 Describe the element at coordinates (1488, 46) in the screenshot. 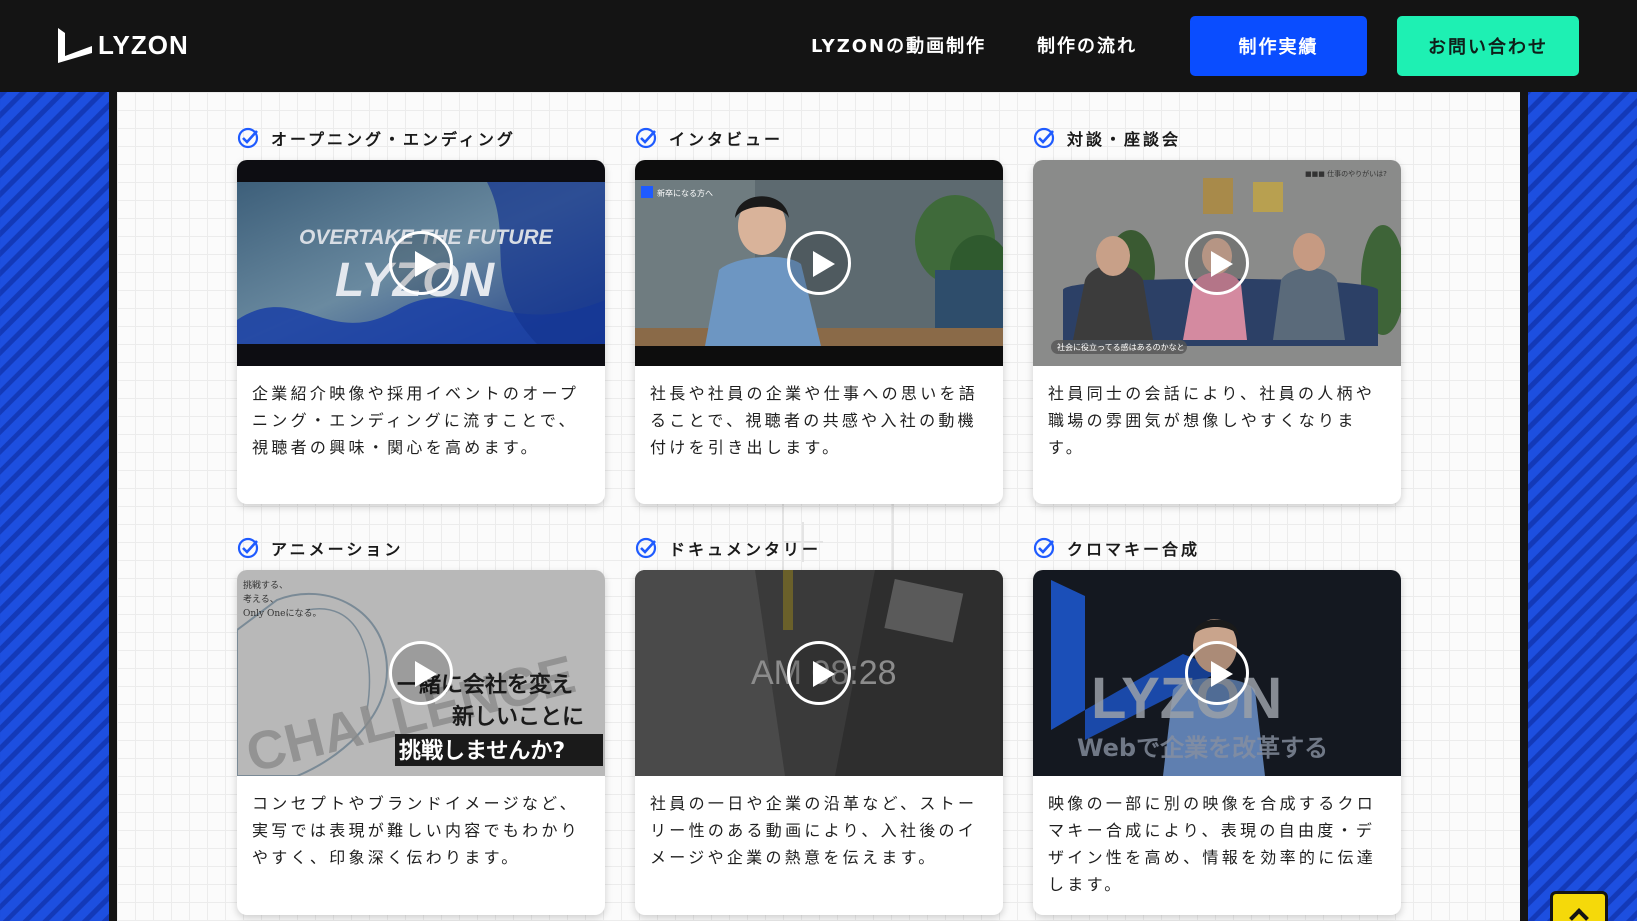

I see `contact-button: お問い合わせ` at that location.